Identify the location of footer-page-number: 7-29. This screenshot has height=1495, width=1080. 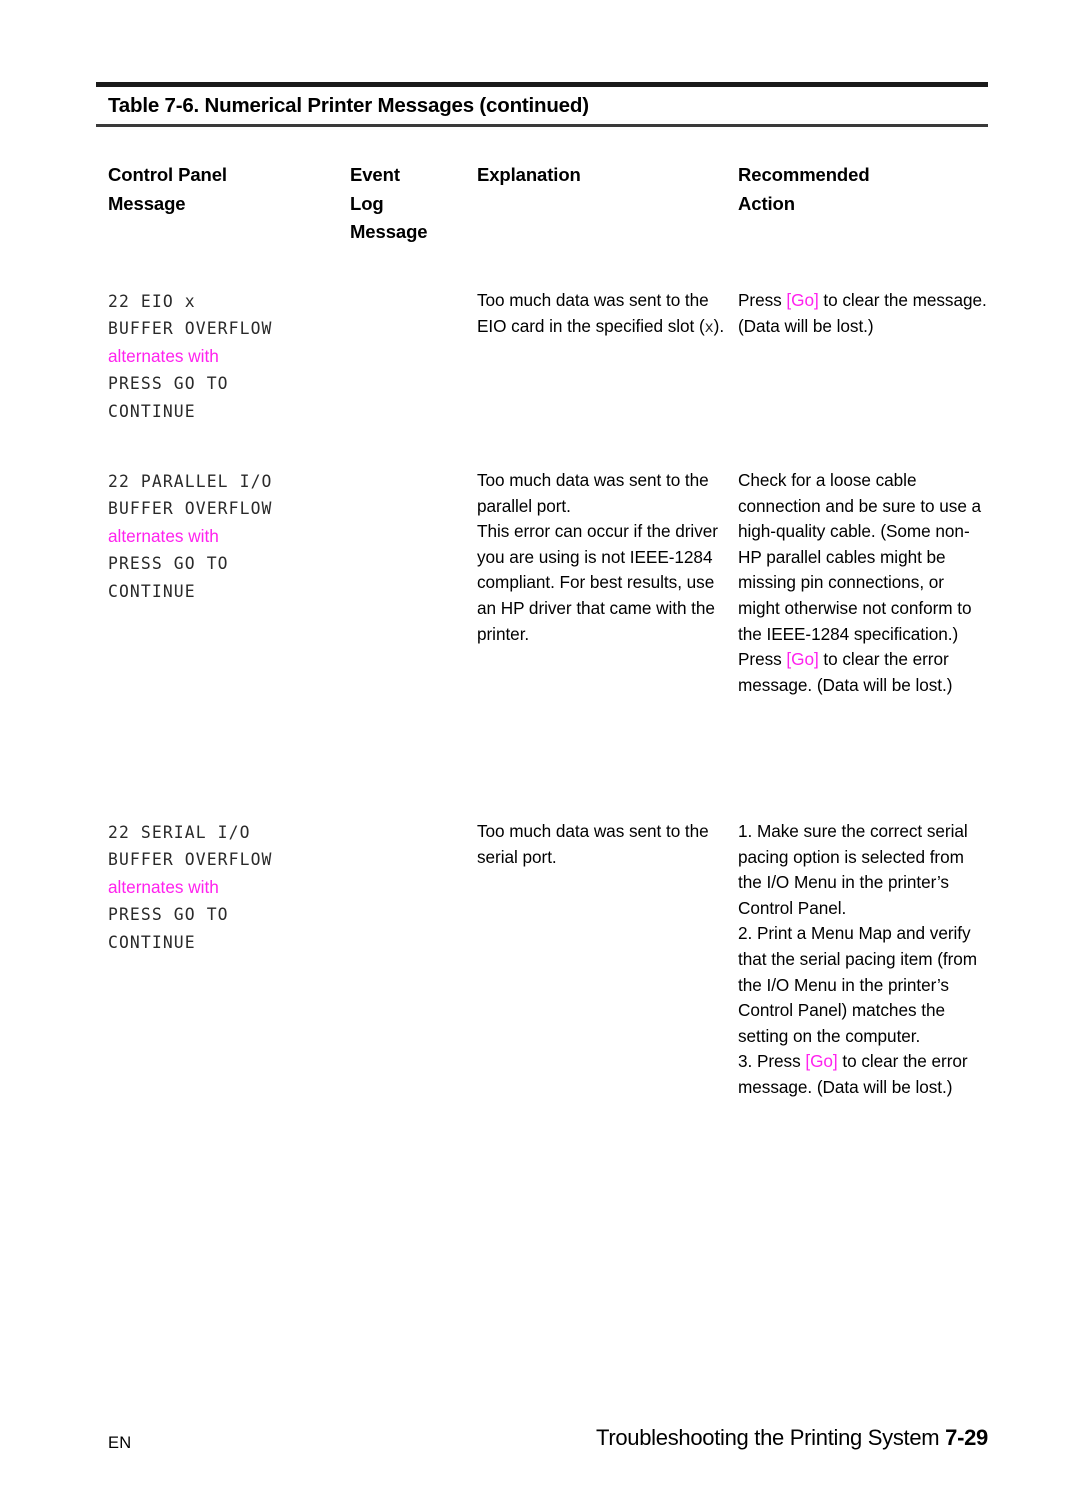
(966, 1437).